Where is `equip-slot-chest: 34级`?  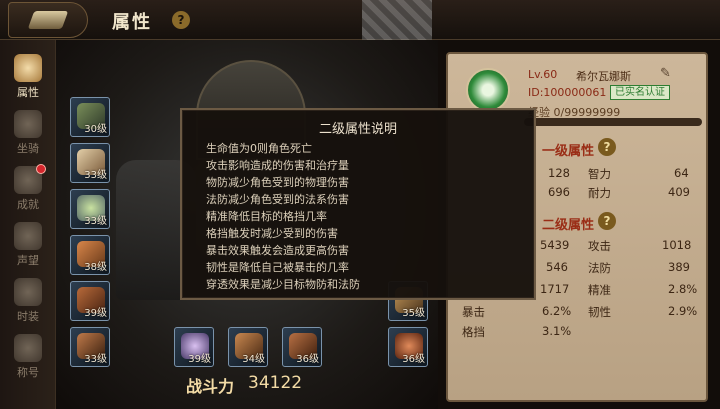 equip-slot-chest: 34级 is located at coordinates (248, 347).